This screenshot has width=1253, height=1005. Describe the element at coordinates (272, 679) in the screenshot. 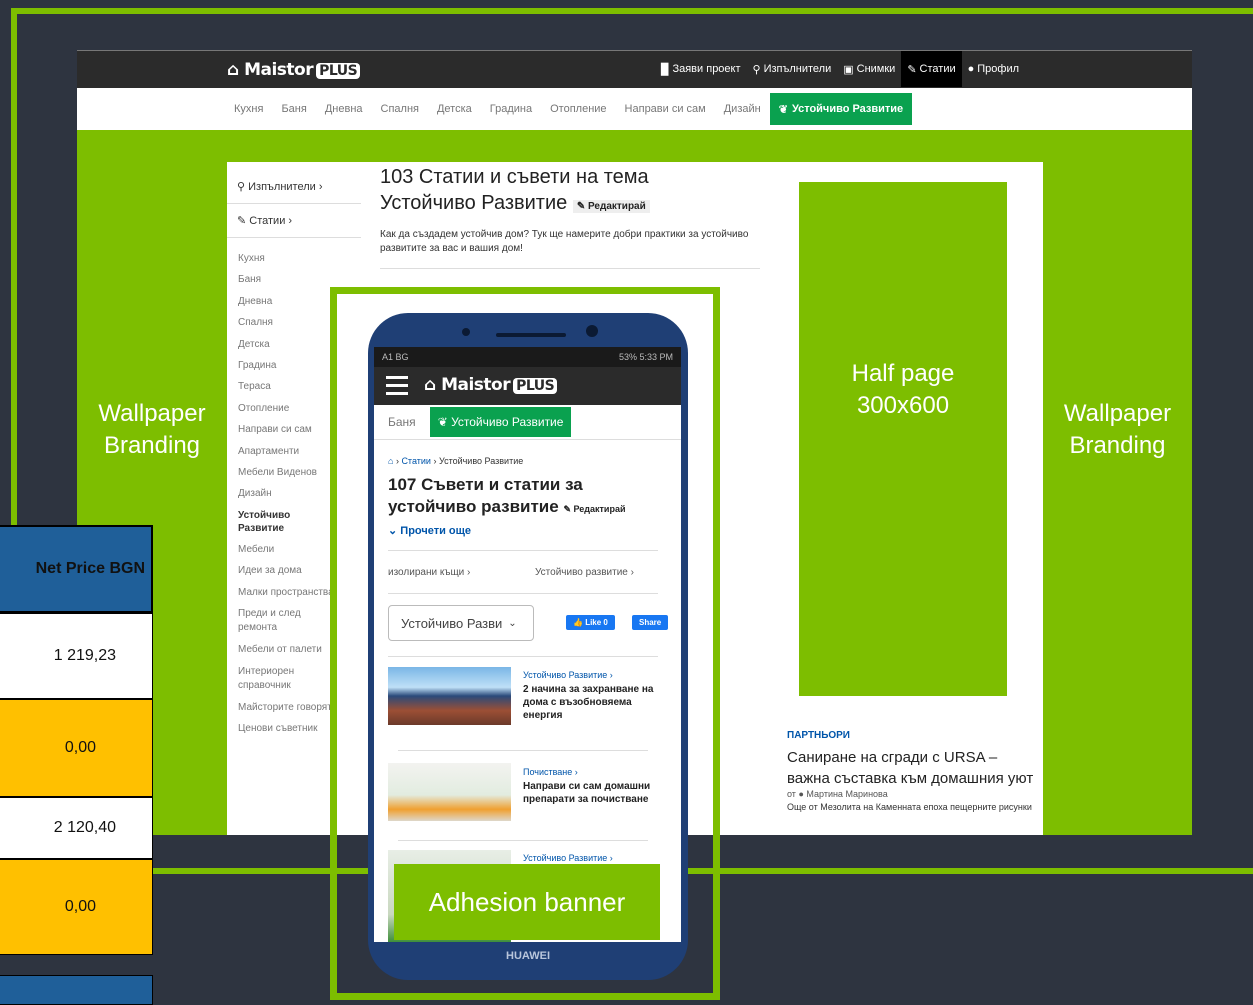

I see `sidebar-item: Интериорен справочник` at that location.